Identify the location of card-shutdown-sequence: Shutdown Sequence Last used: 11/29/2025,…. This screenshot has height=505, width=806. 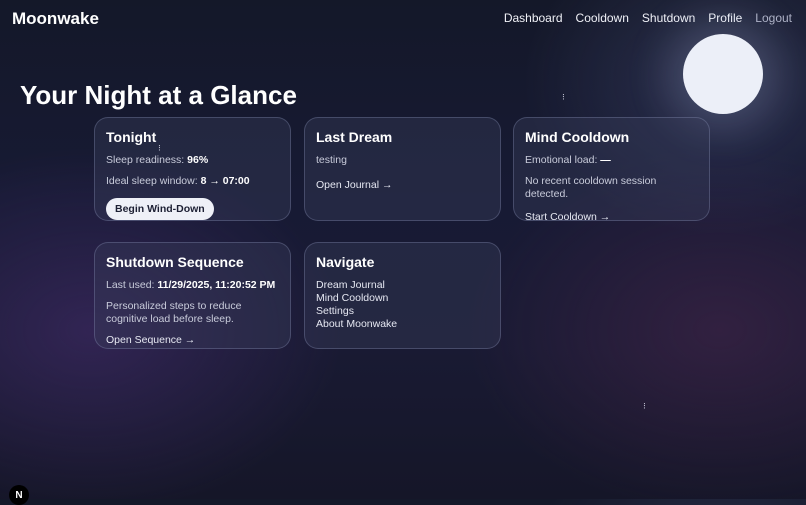
(192, 295).